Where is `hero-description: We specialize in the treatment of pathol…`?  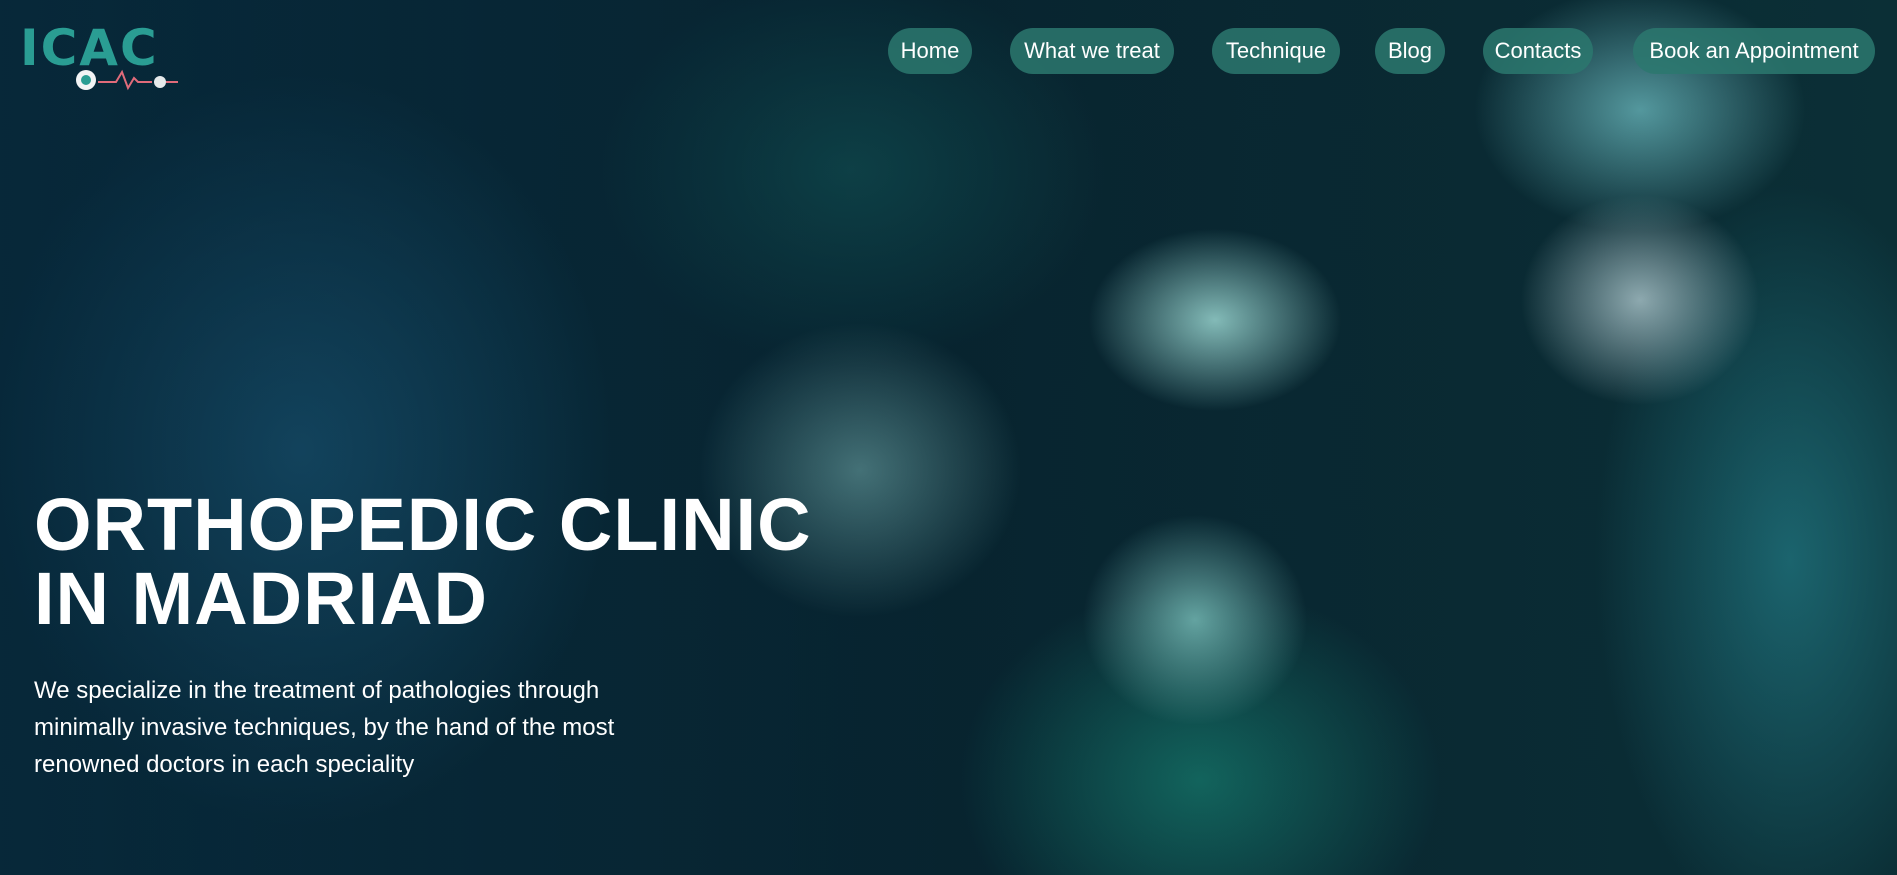
hero-description: We specialize in the treatment of pathol… is located at coordinates (324, 727).